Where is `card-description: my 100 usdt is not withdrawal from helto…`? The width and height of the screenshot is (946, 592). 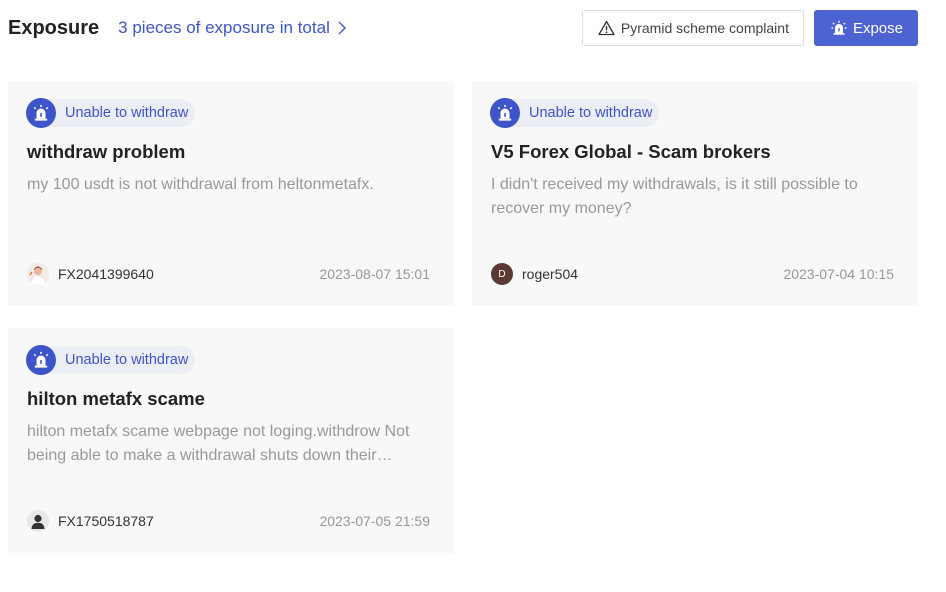 card-description: my 100 usdt is not withdrawal from helto… is located at coordinates (200, 184).